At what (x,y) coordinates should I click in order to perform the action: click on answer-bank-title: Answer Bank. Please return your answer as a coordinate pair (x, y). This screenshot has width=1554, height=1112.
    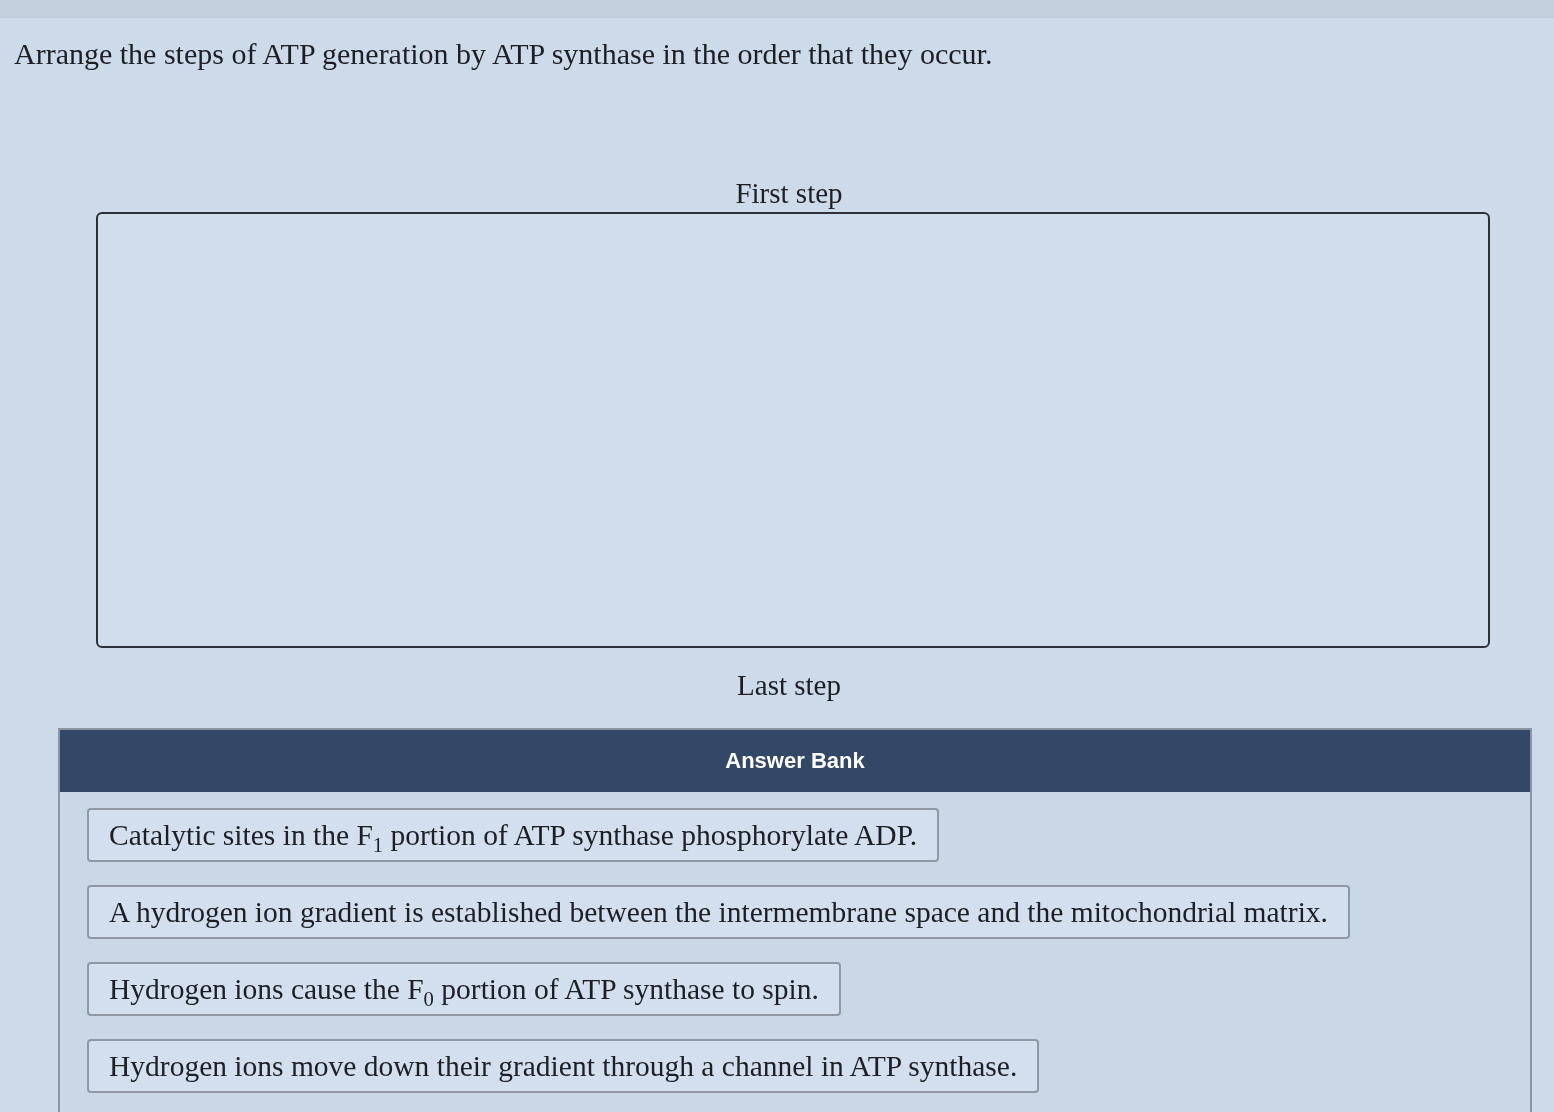
    Looking at the image, I should click on (795, 761).